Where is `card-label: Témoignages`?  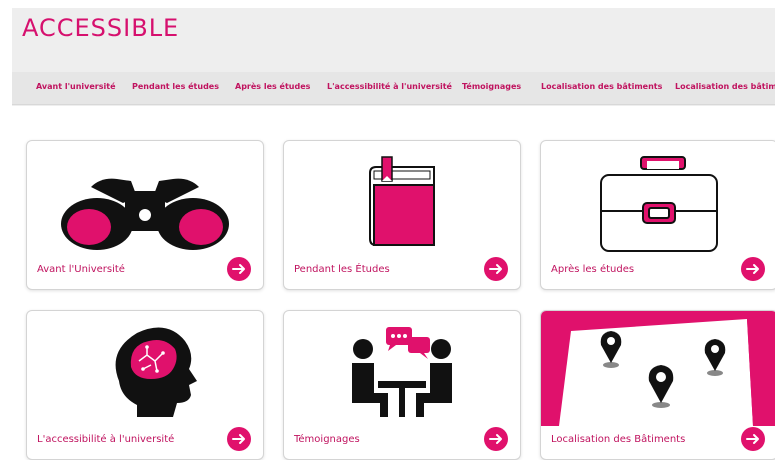 card-label: Témoignages is located at coordinates (327, 439).